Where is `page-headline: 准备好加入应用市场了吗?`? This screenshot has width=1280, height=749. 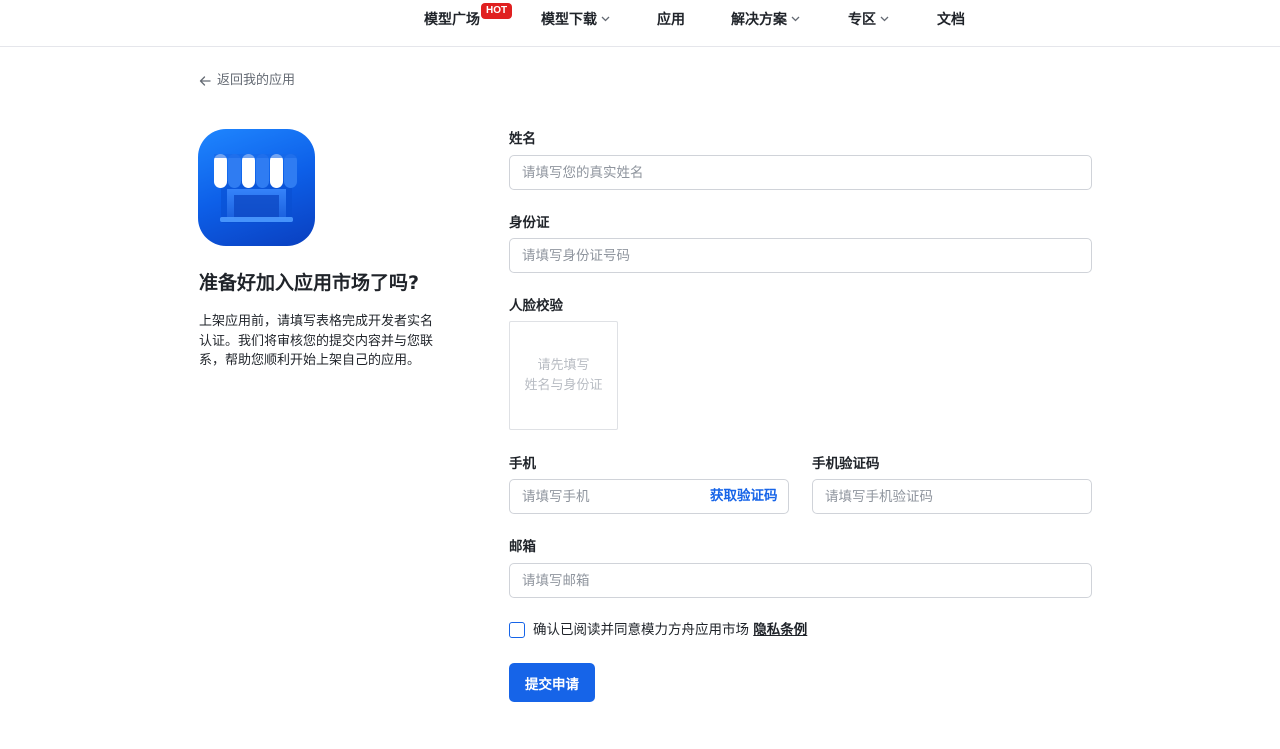 page-headline: 准备好加入应用市场了吗? is located at coordinates (309, 283).